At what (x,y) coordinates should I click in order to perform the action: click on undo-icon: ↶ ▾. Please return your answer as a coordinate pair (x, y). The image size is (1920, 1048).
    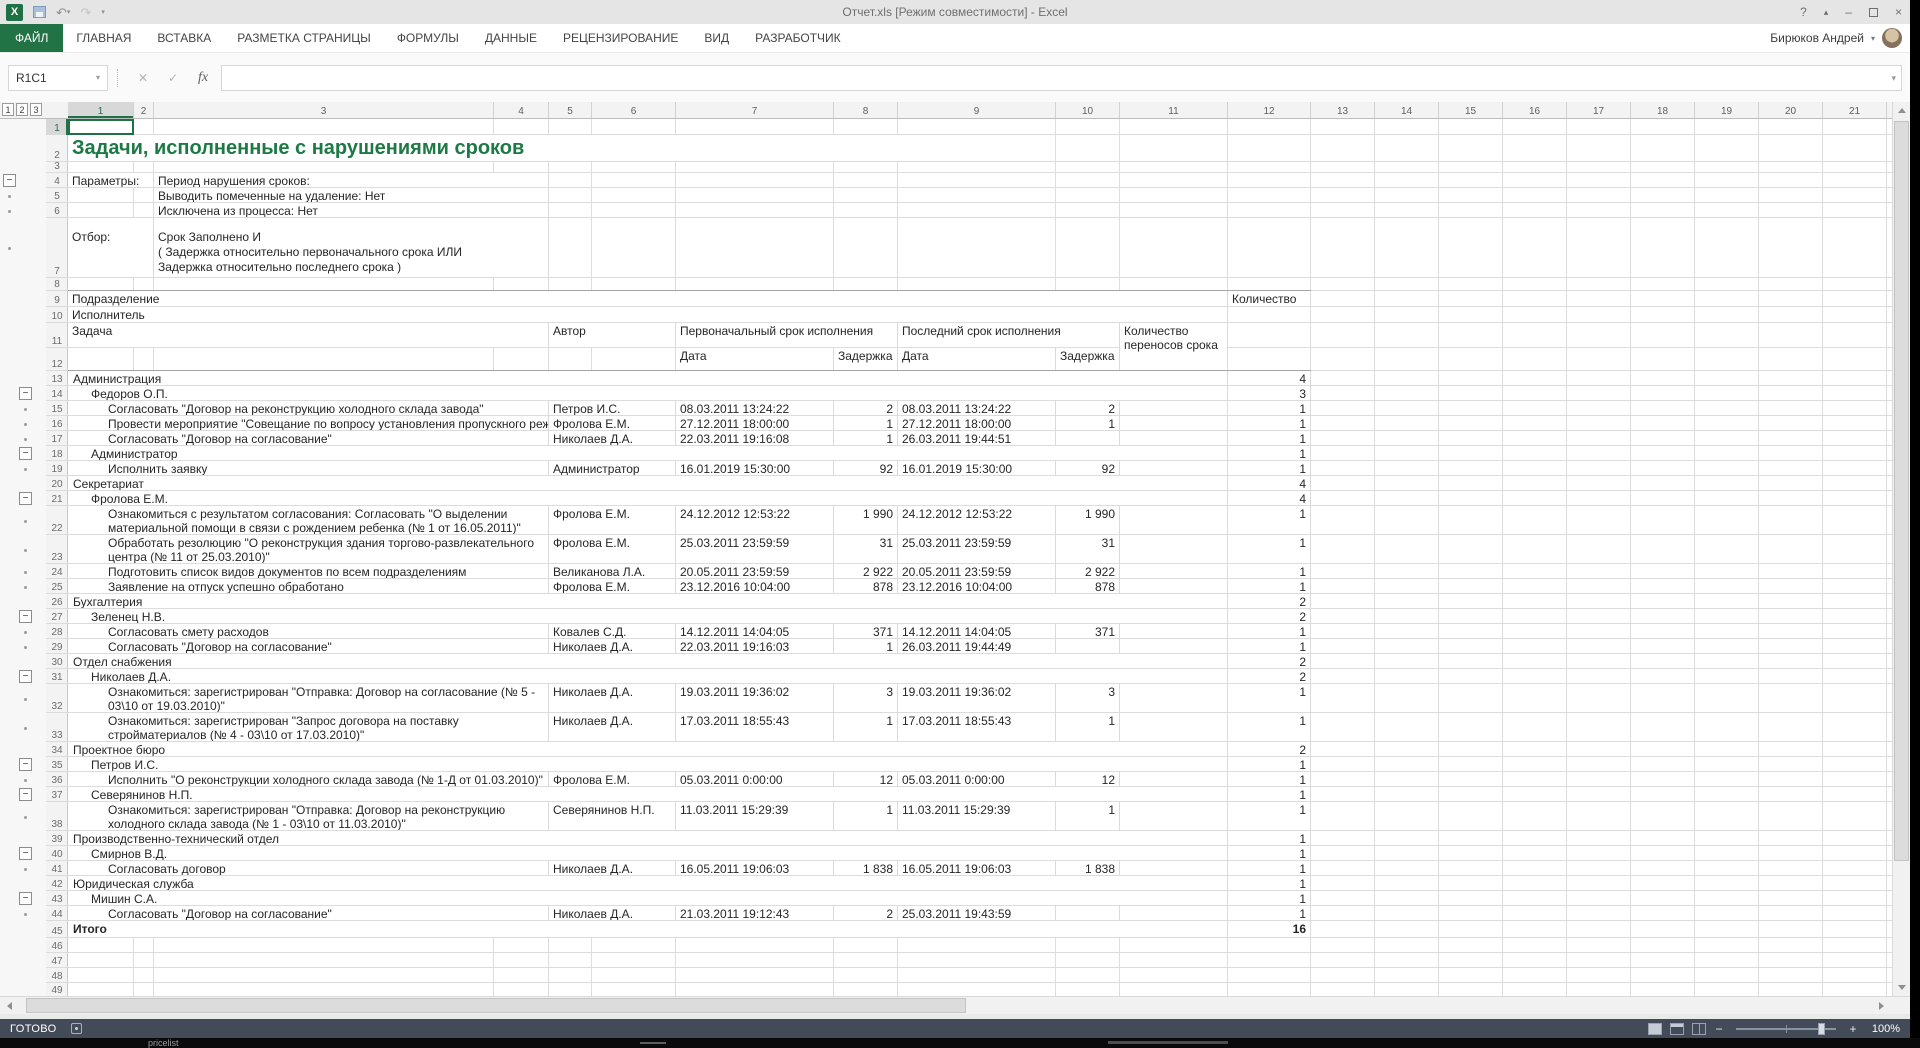
    Looking at the image, I should click on (63, 12).